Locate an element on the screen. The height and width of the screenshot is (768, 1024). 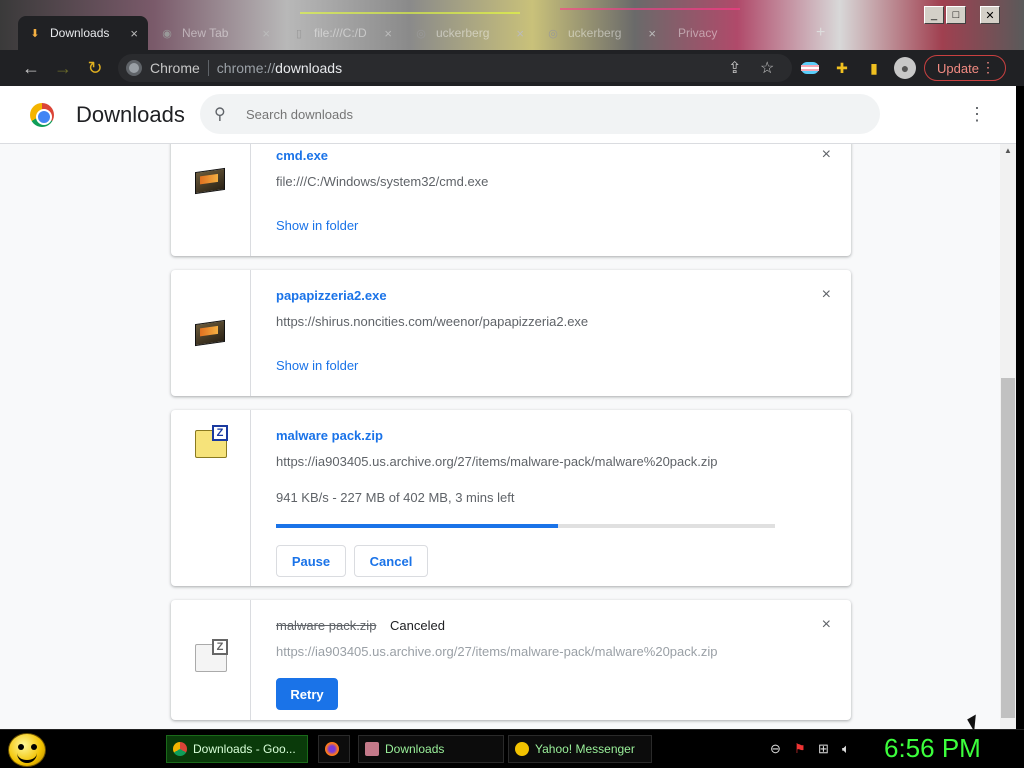
plus-icon: + is located at coordinates (821, 32).